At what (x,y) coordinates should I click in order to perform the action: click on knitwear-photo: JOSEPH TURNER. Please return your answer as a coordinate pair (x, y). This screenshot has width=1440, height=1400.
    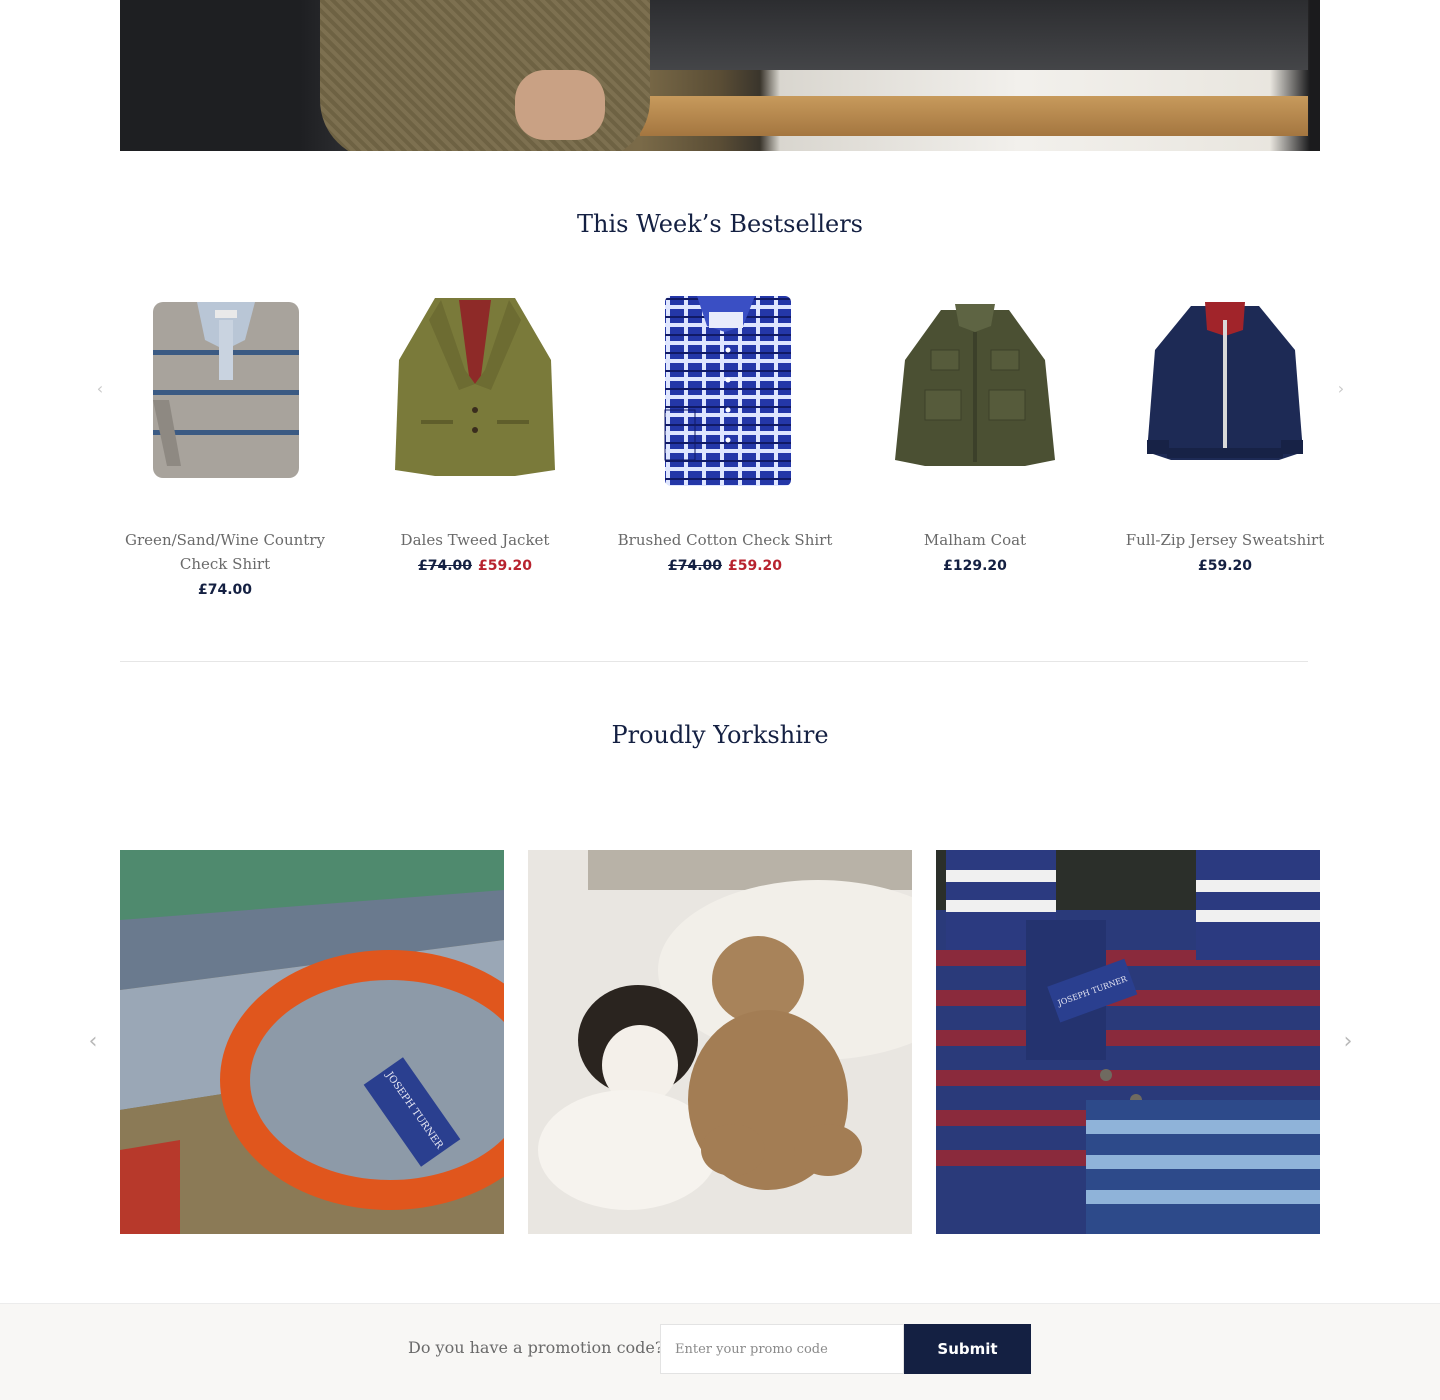
    Looking at the image, I should click on (312, 1042).